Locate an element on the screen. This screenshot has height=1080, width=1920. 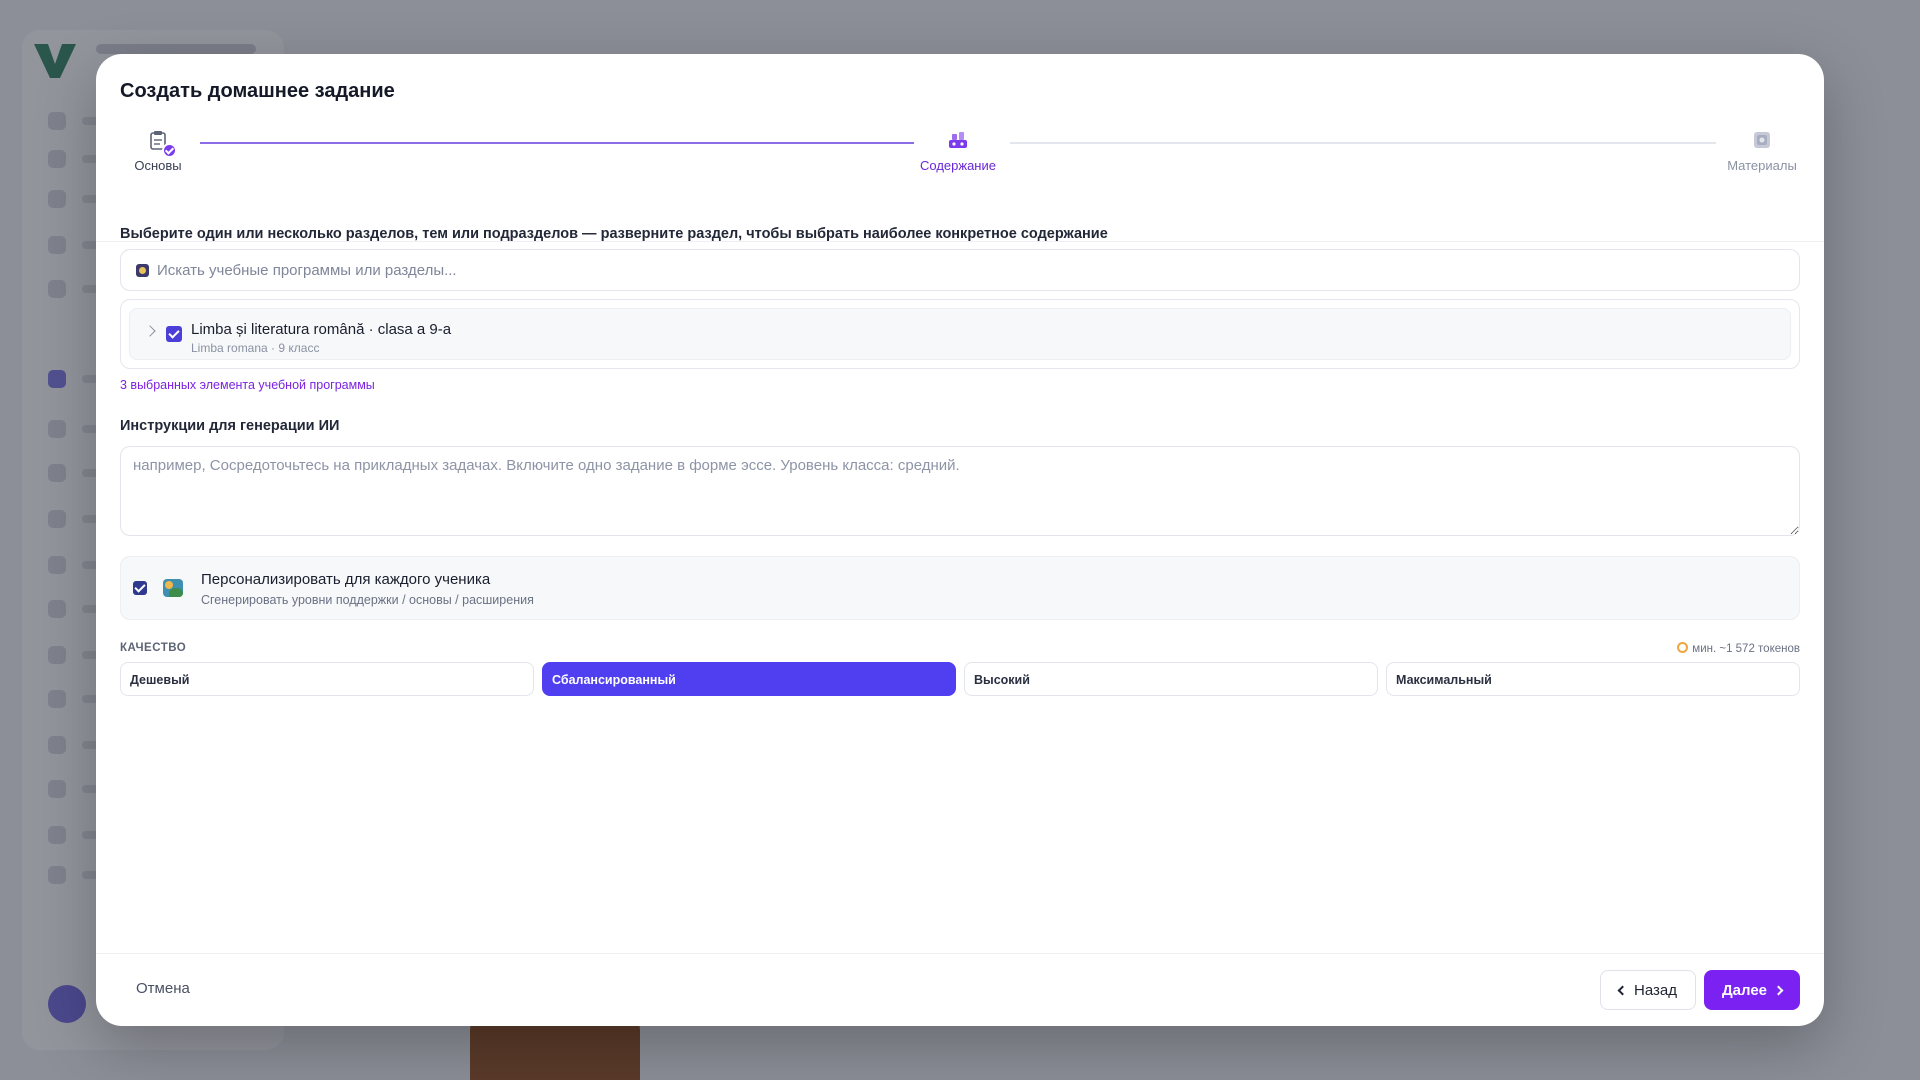
next-button: Далее is located at coordinates (1752, 990).